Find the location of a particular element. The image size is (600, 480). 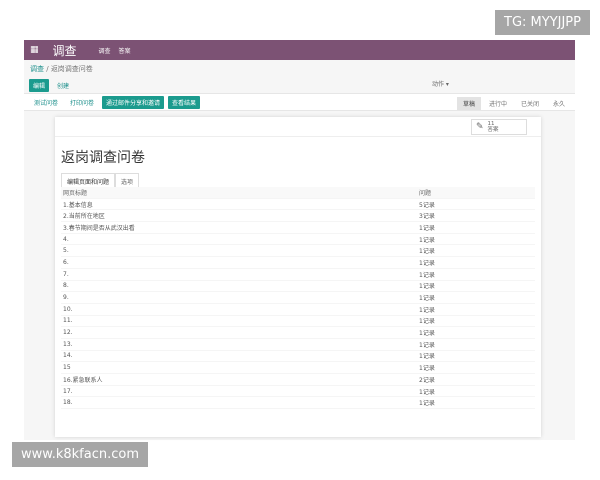

breadcrumb: 调查 / 返岗调查问卷 is located at coordinates (61, 69).